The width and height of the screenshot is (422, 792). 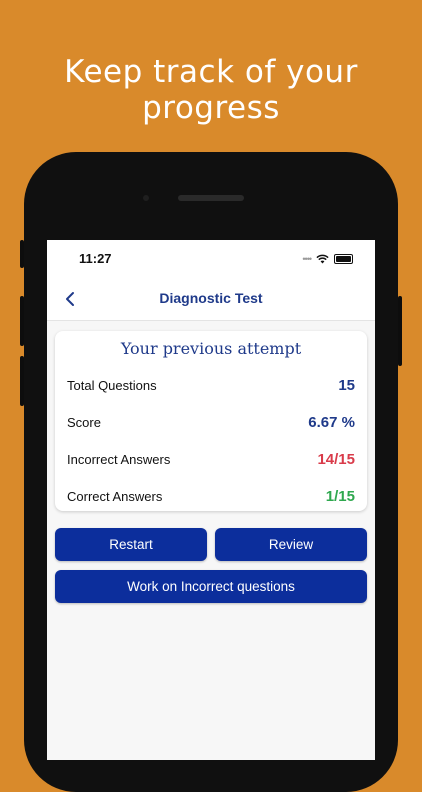 I want to click on stat-value: 14/15, so click(x=336, y=459).